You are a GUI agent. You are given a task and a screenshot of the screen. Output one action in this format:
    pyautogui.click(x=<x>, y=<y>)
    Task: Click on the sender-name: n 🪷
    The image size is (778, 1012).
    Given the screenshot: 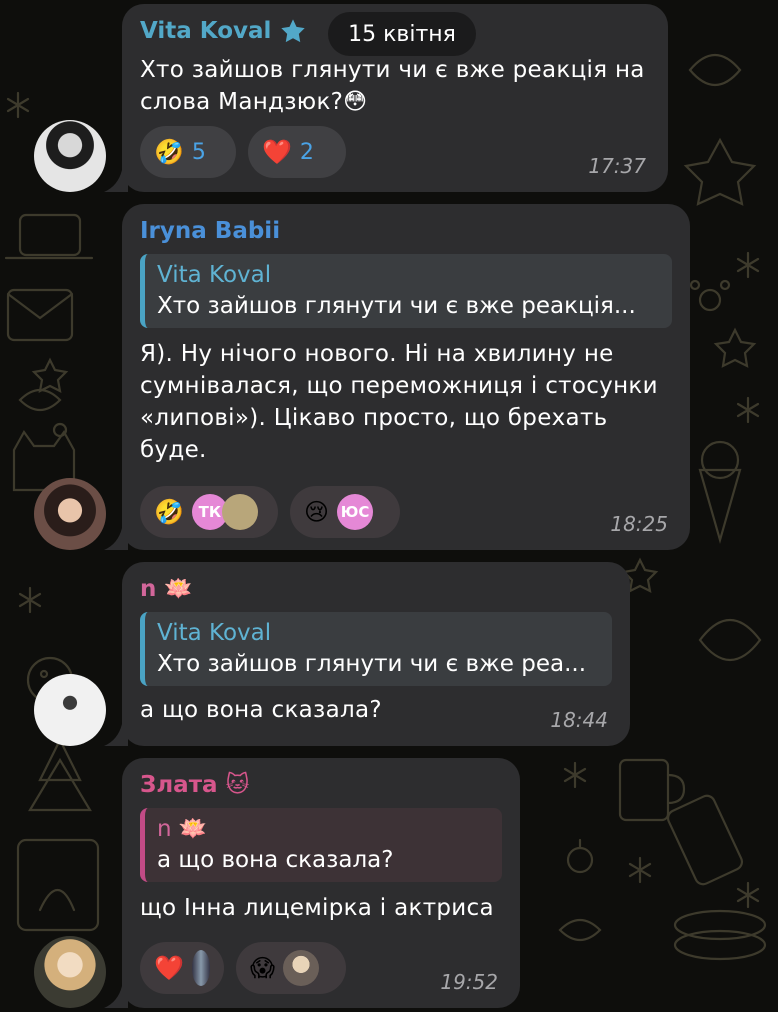 What is the action you would take?
    pyautogui.click(x=376, y=589)
    